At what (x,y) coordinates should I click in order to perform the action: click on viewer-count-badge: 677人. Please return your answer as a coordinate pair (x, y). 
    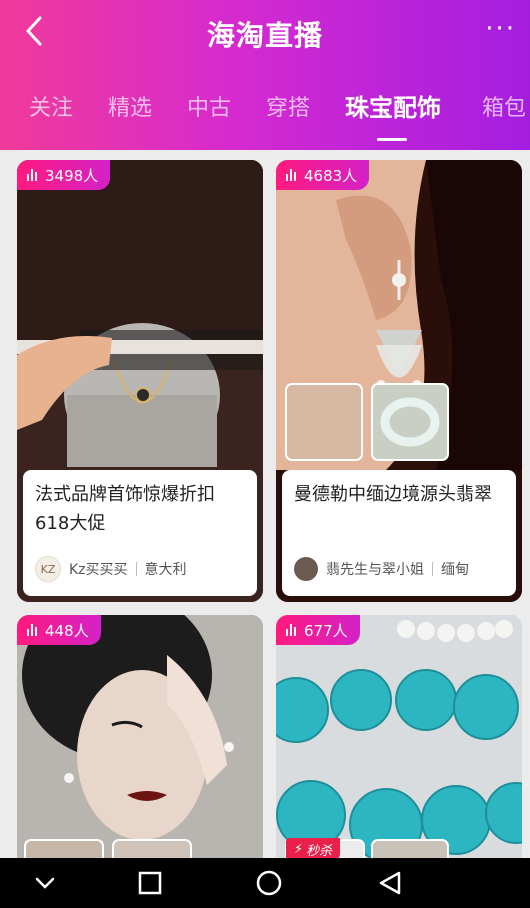
    Looking at the image, I should click on (318, 630).